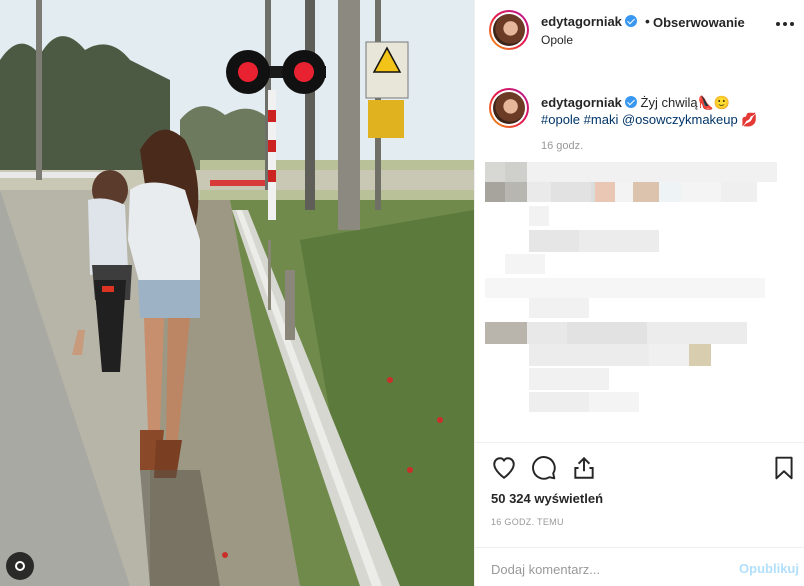  Describe the element at coordinates (509, 30) in the screenshot. I see `author-avatar` at that location.